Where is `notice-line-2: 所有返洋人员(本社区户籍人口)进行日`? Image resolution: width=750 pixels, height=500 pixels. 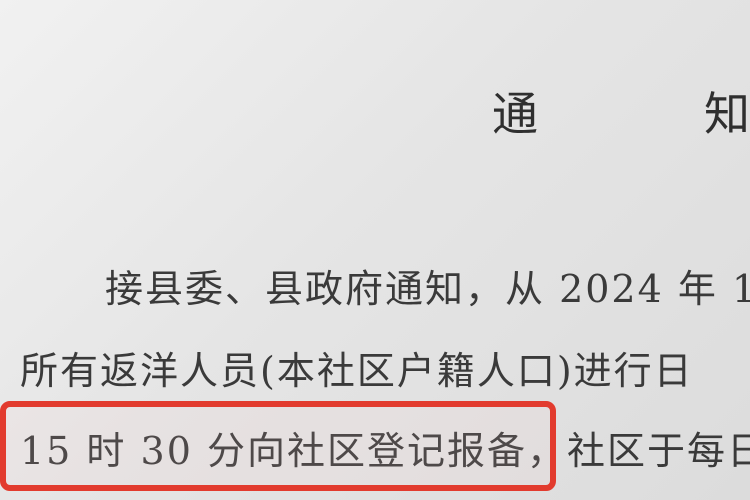
notice-line-2: 所有返洋人员(本社区户籍人口)进行日 is located at coordinates (357, 371).